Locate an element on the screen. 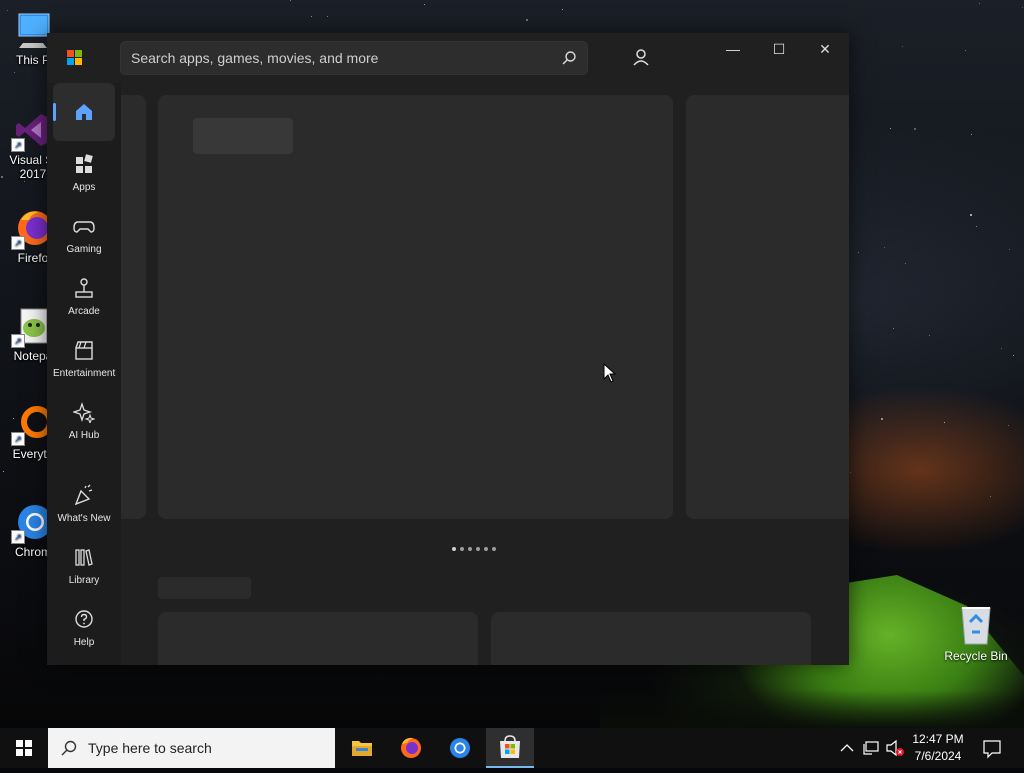 The height and width of the screenshot is (773, 1024). taskbar-chrome is located at coordinates (460, 748).